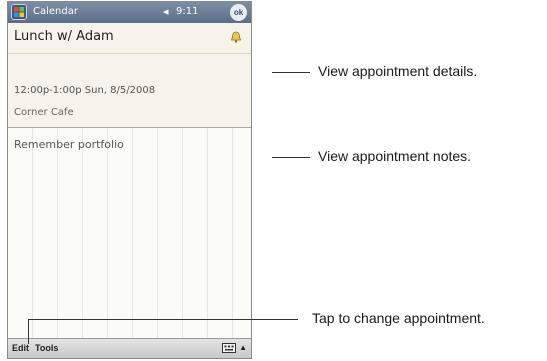  Describe the element at coordinates (229, 349) in the screenshot. I see `keyboard-icon` at that location.